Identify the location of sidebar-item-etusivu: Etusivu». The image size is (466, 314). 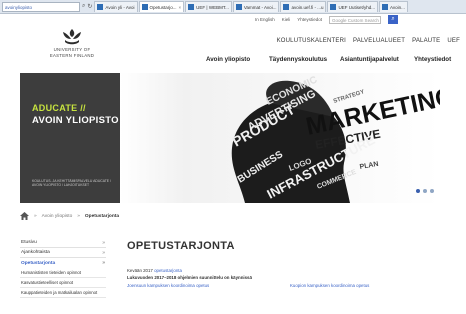
(63, 243).